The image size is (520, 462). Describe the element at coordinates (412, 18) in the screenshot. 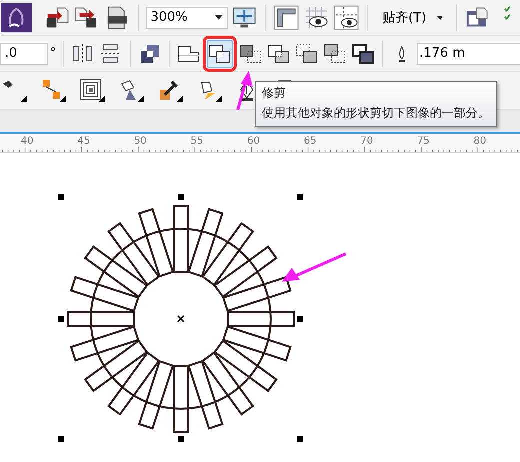

I see `snap-menu: 贴齐(T)` at that location.